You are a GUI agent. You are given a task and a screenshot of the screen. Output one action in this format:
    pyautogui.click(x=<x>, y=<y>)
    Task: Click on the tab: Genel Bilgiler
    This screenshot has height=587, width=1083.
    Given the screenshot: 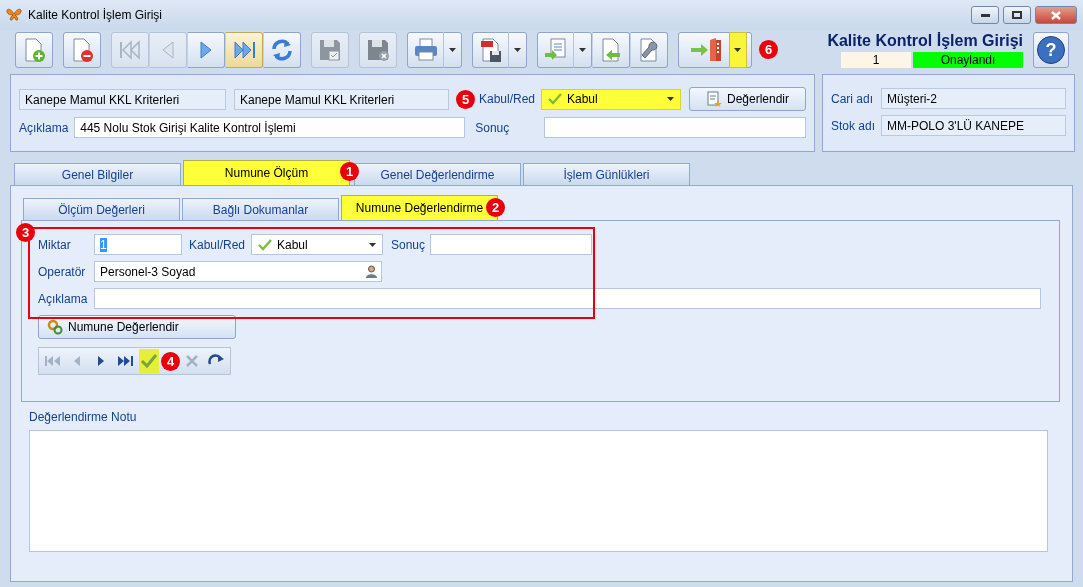 What is the action you would take?
    pyautogui.click(x=97, y=174)
    